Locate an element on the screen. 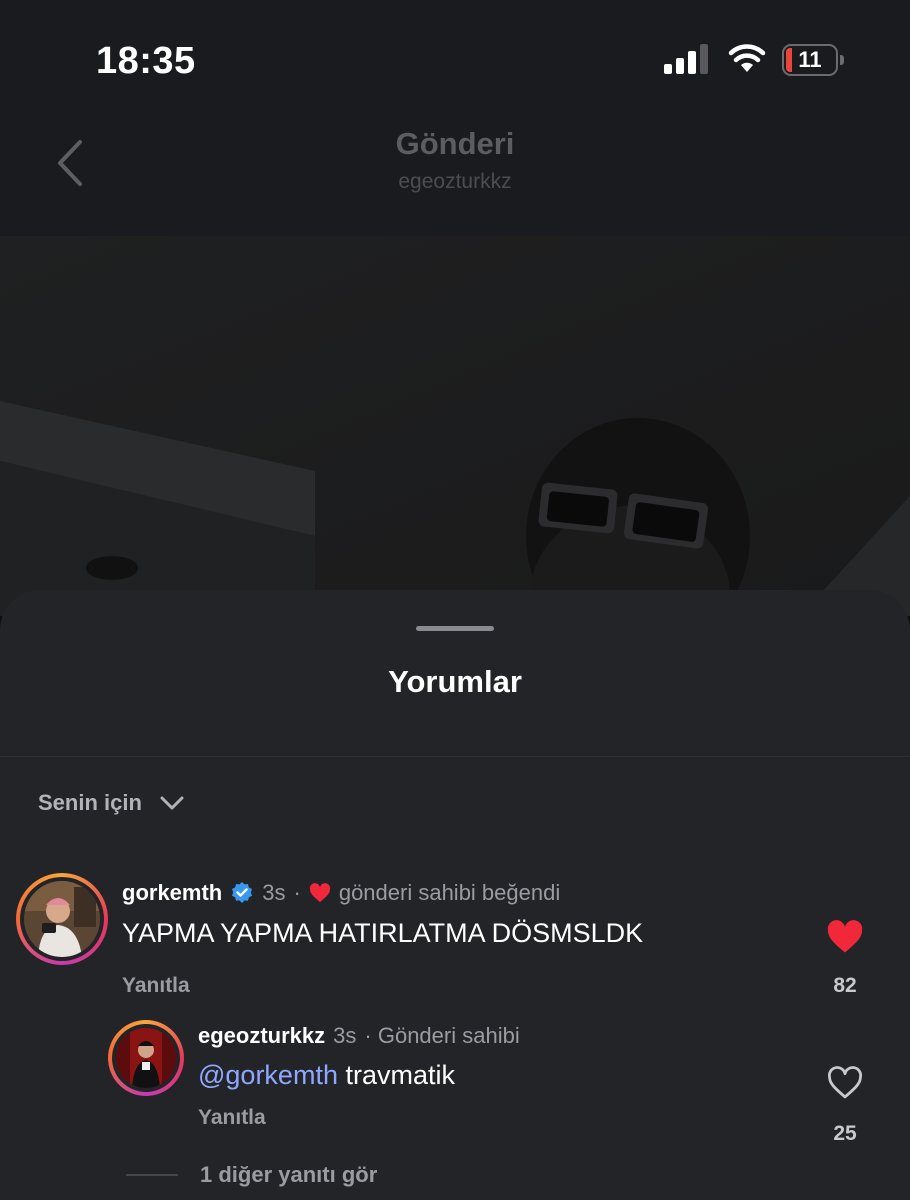 The height and width of the screenshot is (1200, 910). verified-badge-icon is located at coordinates (242, 892).